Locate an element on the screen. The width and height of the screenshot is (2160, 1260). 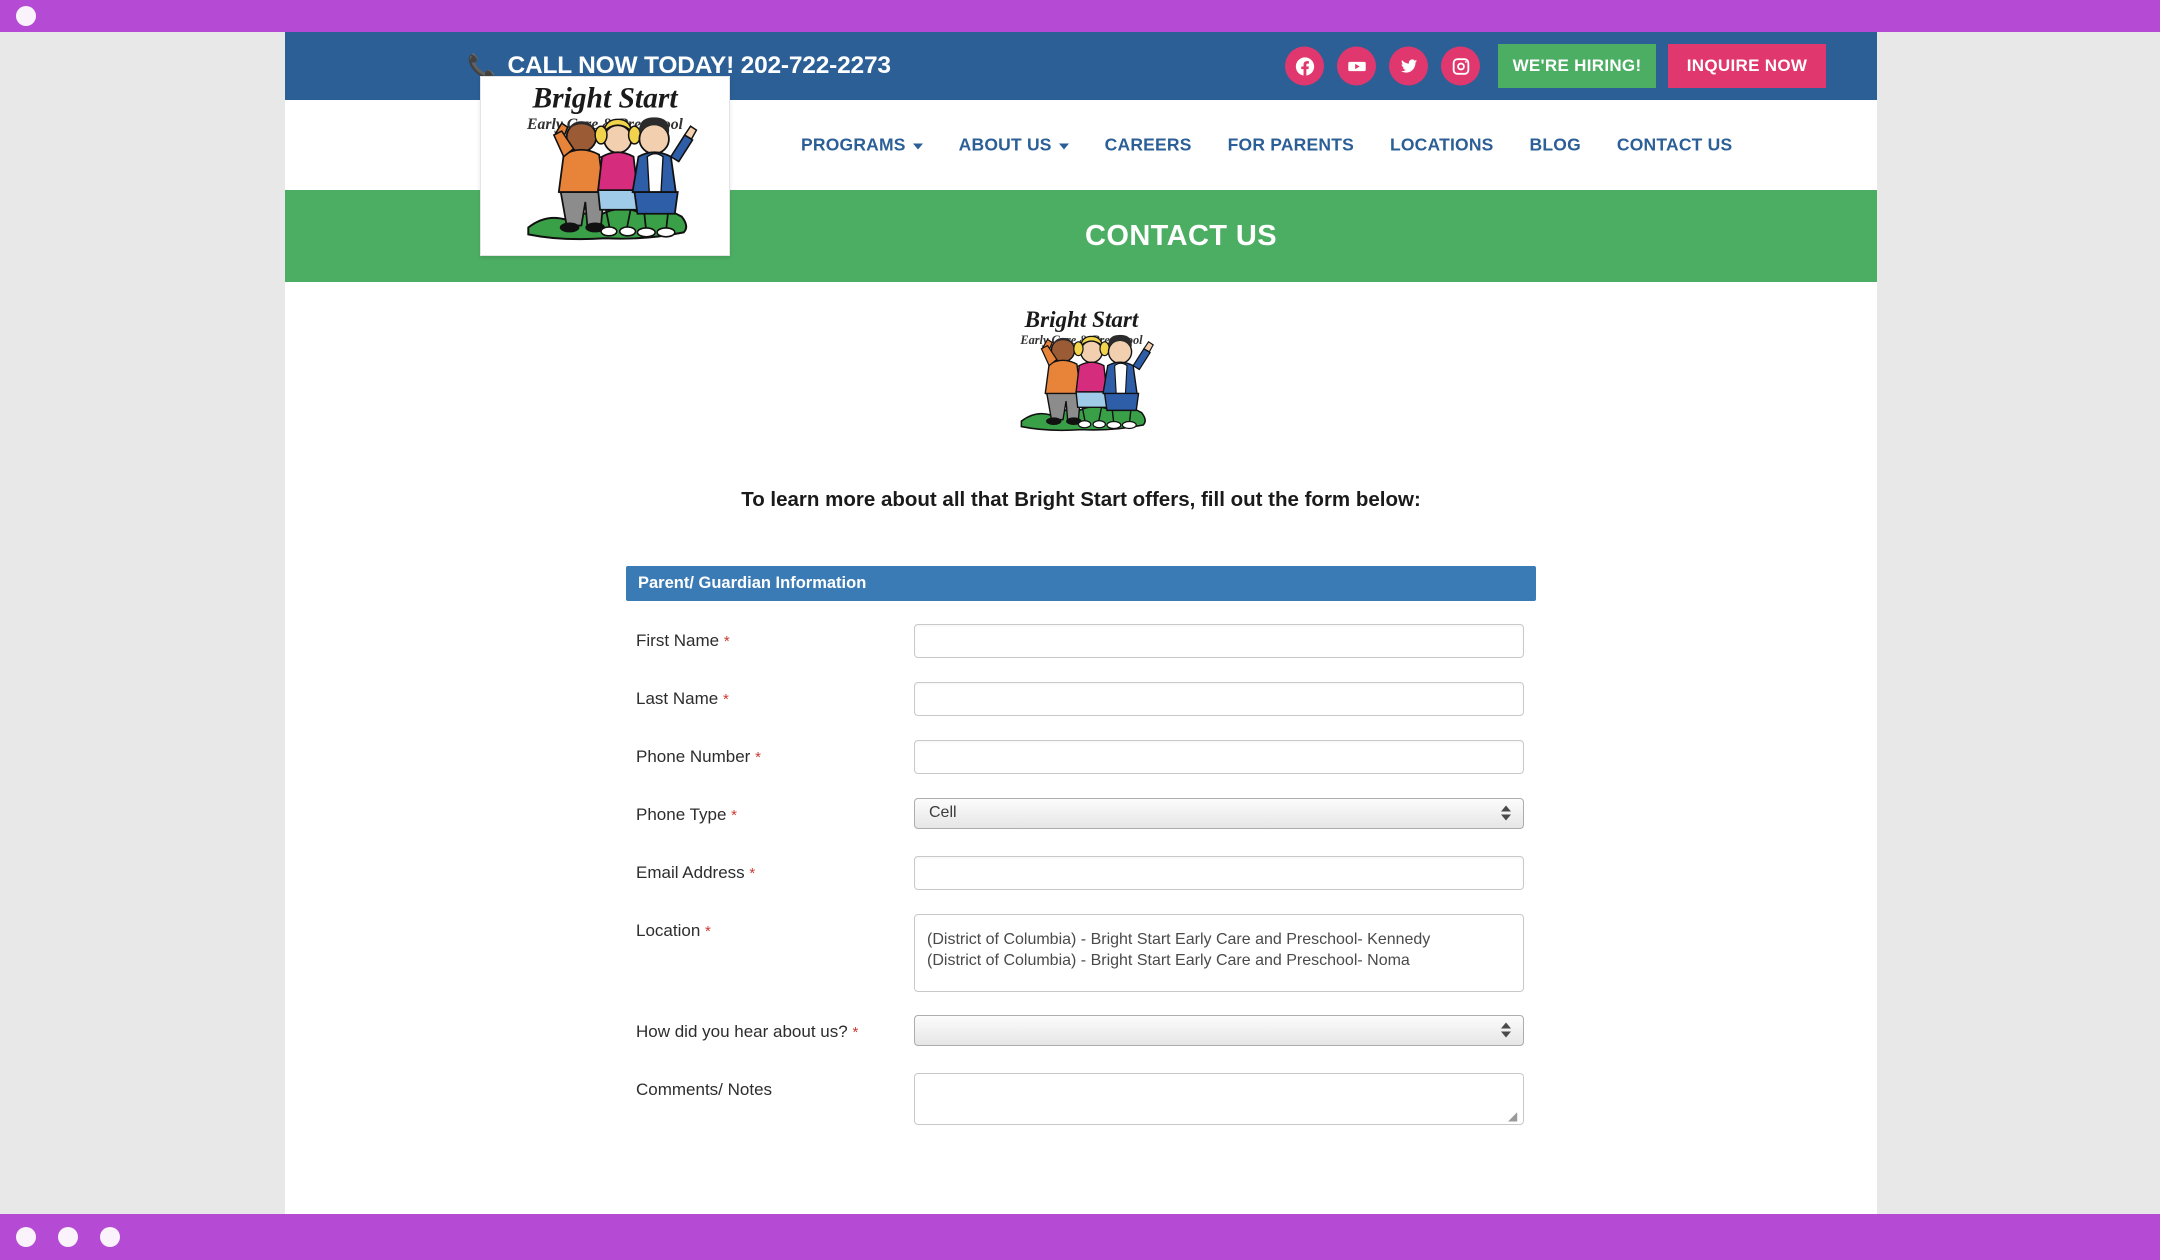
inquire-now-label: INQUIRE NOW is located at coordinates (1747, 65).